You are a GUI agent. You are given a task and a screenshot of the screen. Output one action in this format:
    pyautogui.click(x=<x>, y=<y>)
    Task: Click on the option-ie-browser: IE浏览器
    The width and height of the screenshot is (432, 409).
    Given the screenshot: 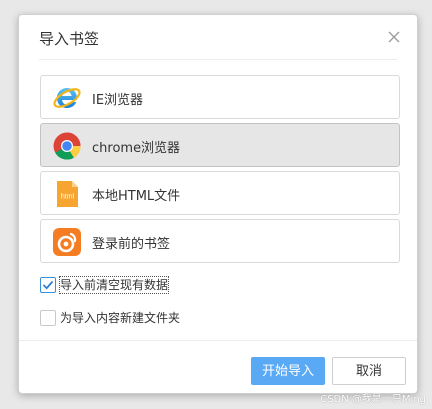 What is the action you would take?
    pyautogui.click(x=220, y=97)
    